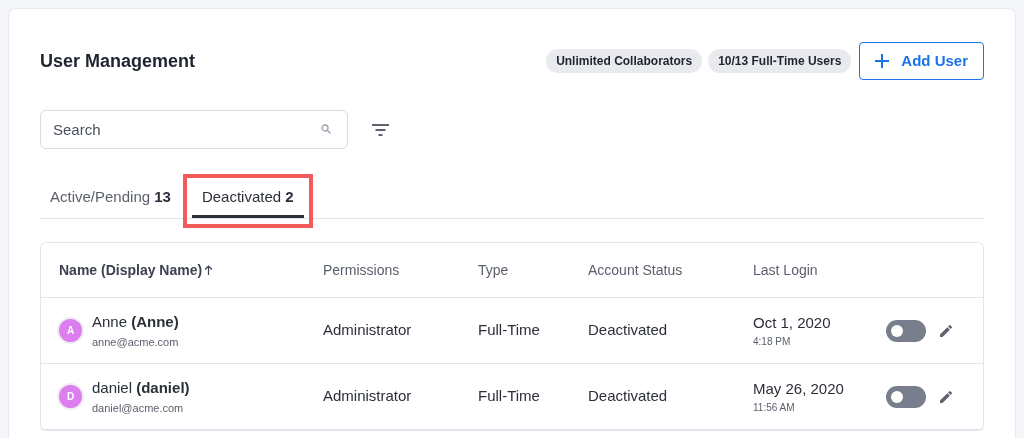 This screenshot has height=438, width=1024. Describe the element at coordinates (110, 199) in the screenshot. I see `tab: Active/Pending 13` at that location.